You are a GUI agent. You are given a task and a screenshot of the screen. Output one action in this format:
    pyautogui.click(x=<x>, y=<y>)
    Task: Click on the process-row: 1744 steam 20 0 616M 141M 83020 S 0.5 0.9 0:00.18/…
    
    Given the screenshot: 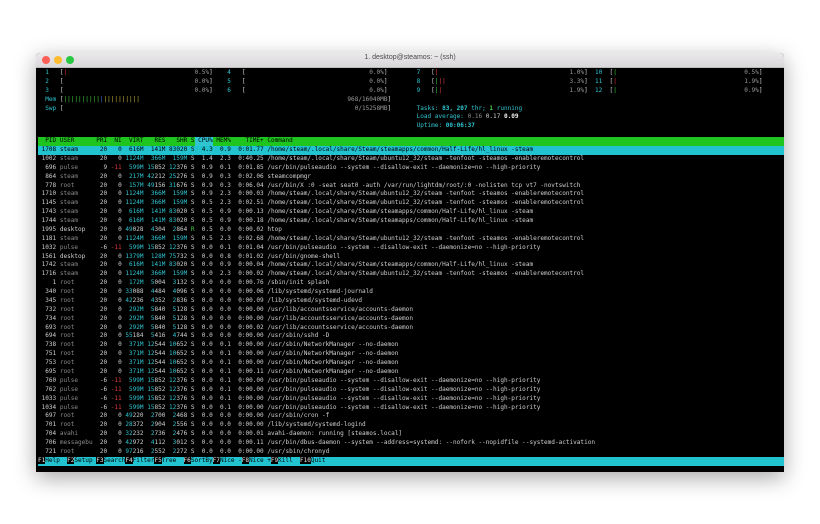 What is the action you would take?
    pyautogui.click(x=411, y=221)
    